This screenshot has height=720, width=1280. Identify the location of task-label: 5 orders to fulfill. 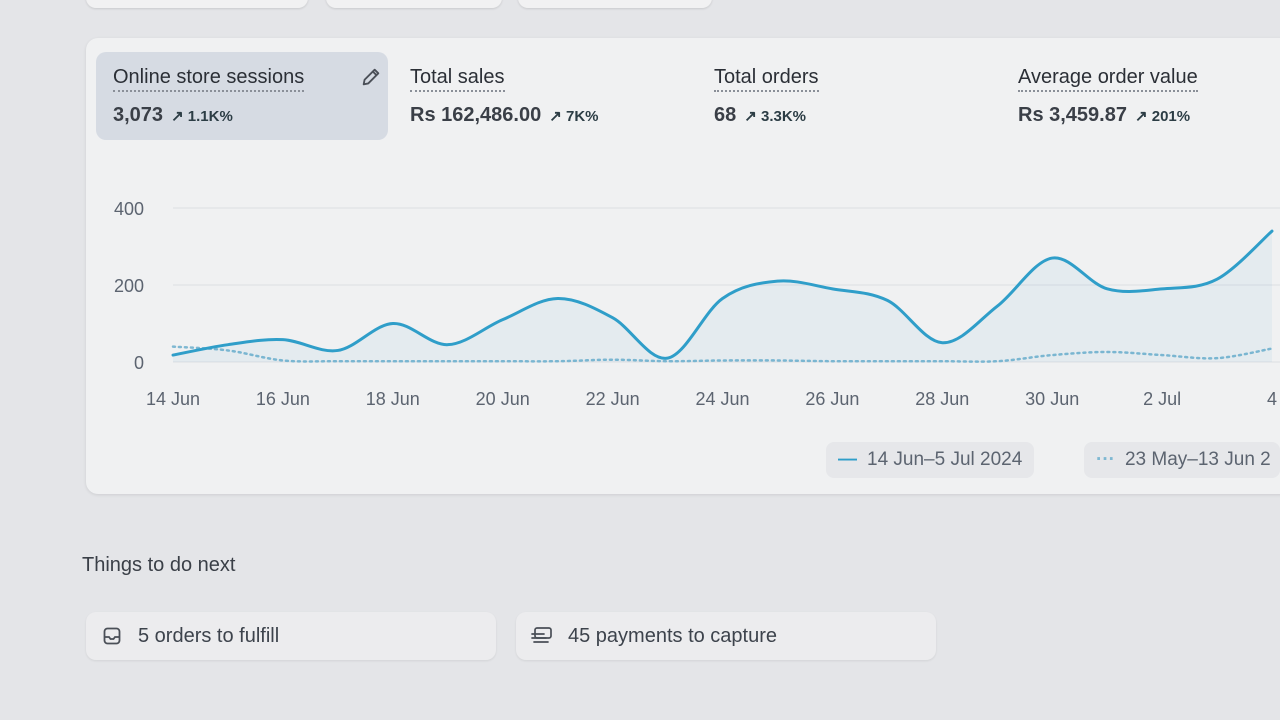
(209, 635).